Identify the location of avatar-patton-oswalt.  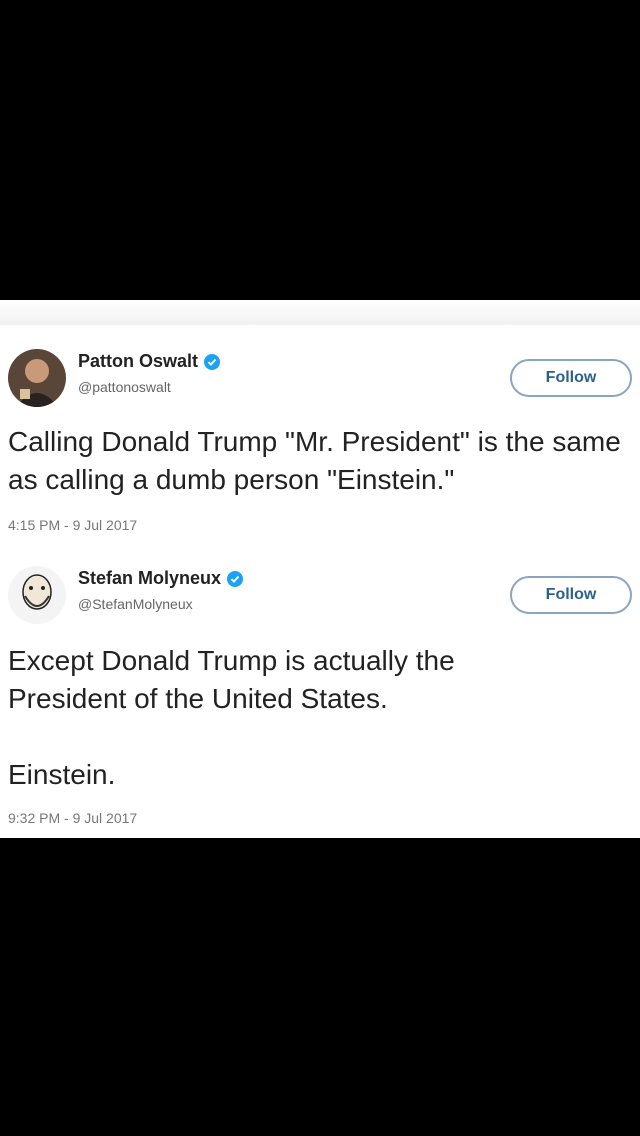
(37, 378).